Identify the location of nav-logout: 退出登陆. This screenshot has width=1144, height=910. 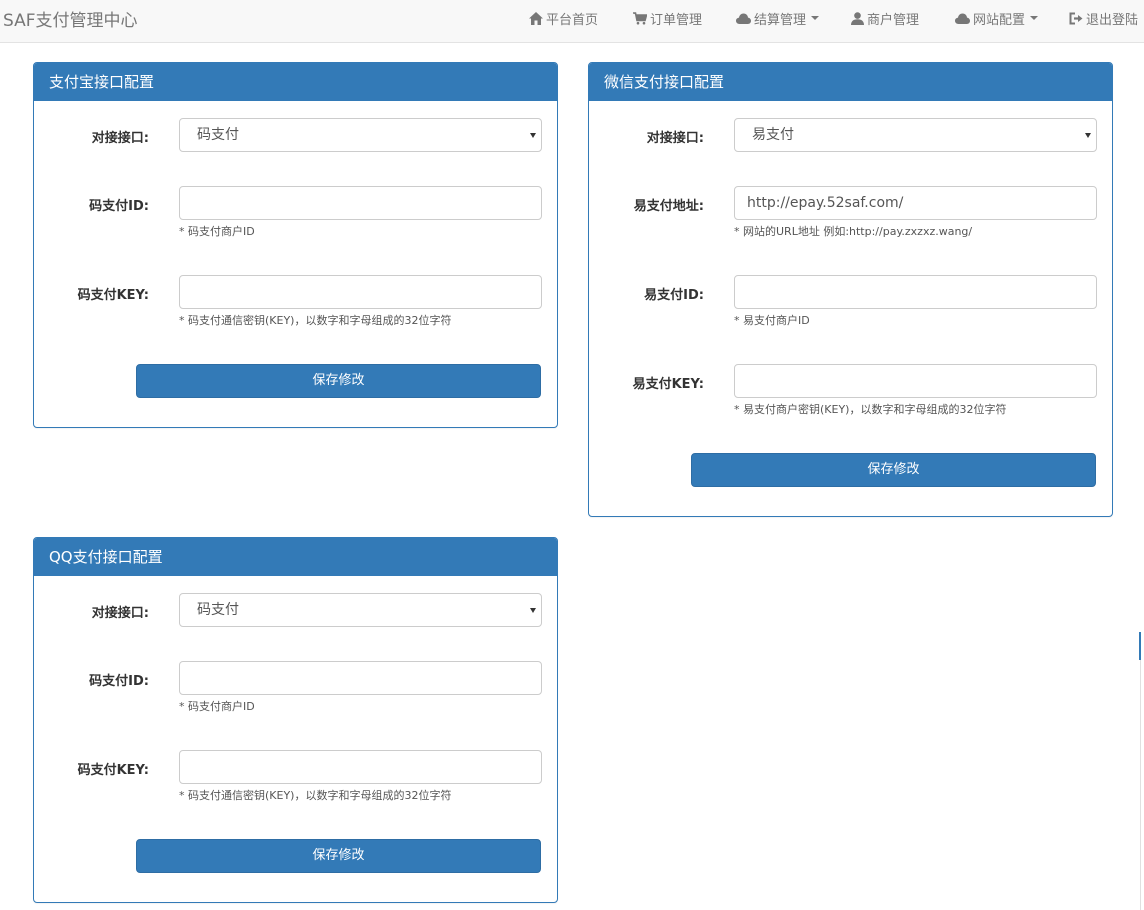
(1103, 18).